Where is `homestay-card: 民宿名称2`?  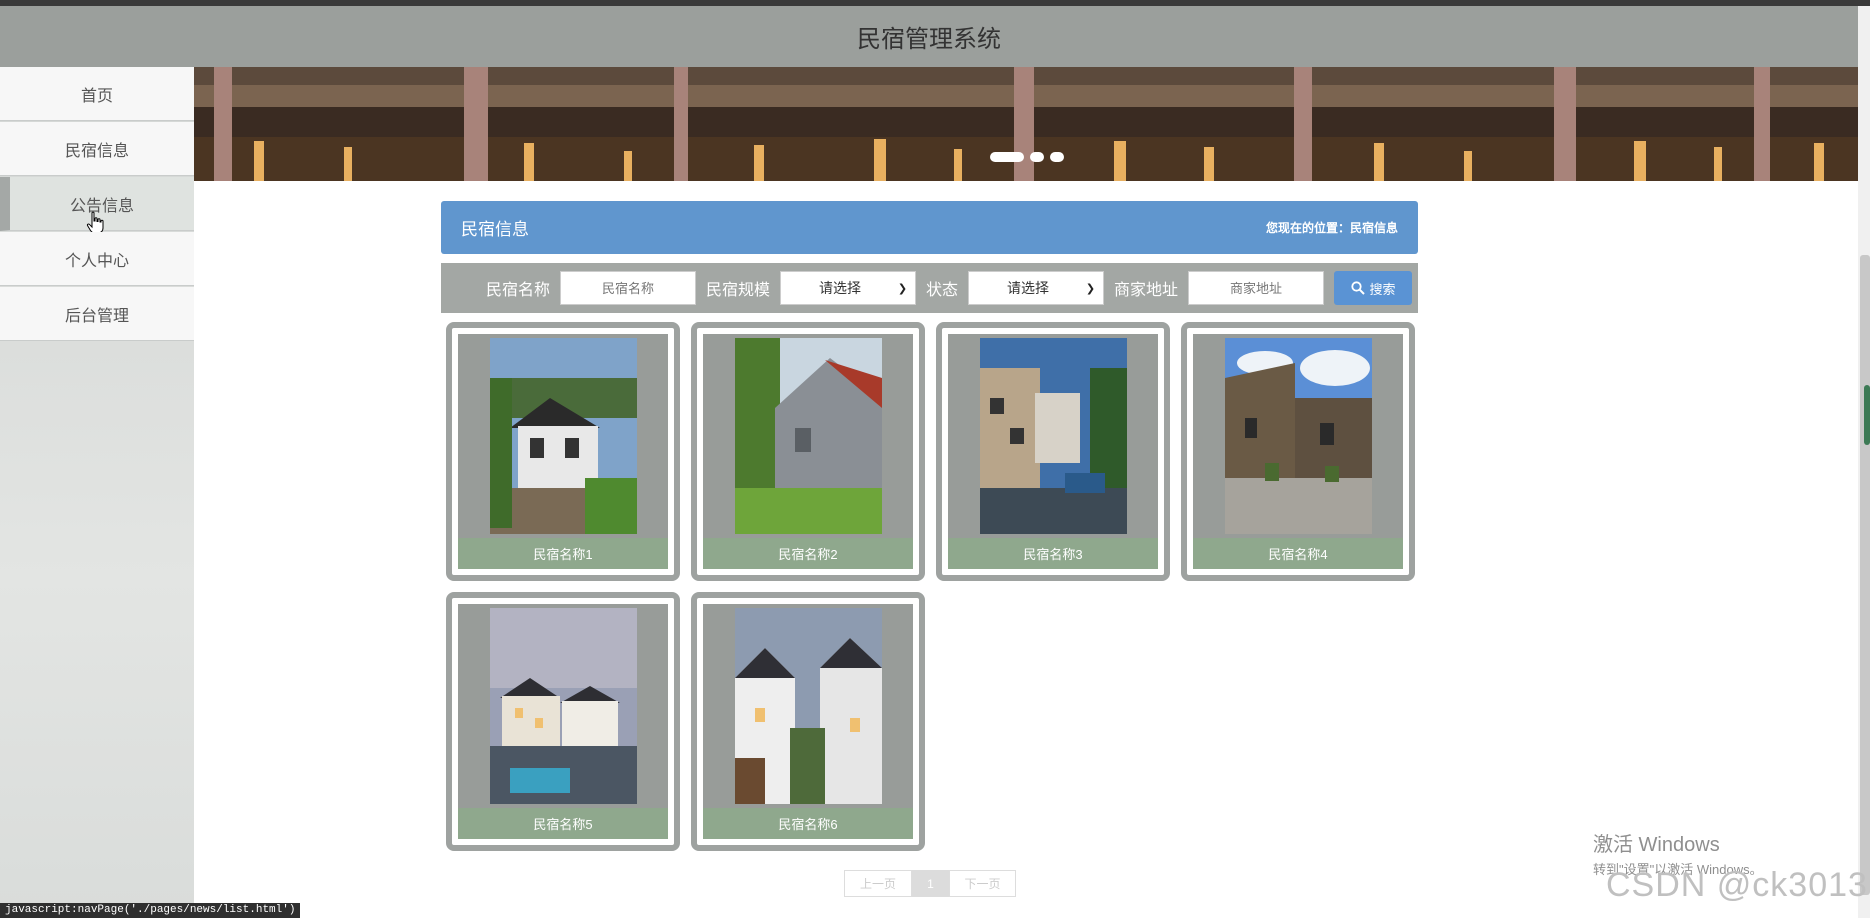
homestay-card: 民宿名称2 is located at coordinates (808, 451).